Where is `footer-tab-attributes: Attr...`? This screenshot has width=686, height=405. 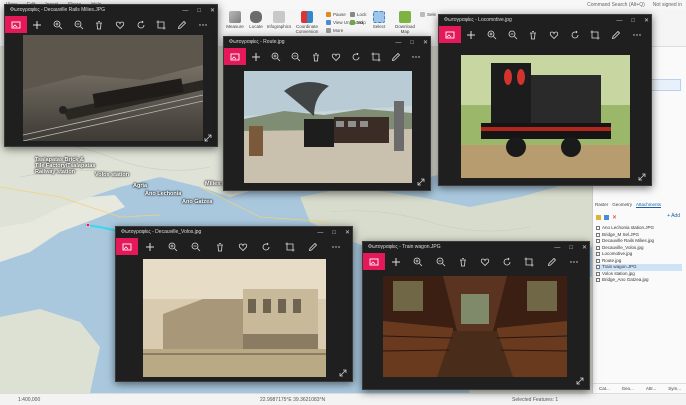
footer-tab-attributes: Attr... is located at coordinates (651, 388).